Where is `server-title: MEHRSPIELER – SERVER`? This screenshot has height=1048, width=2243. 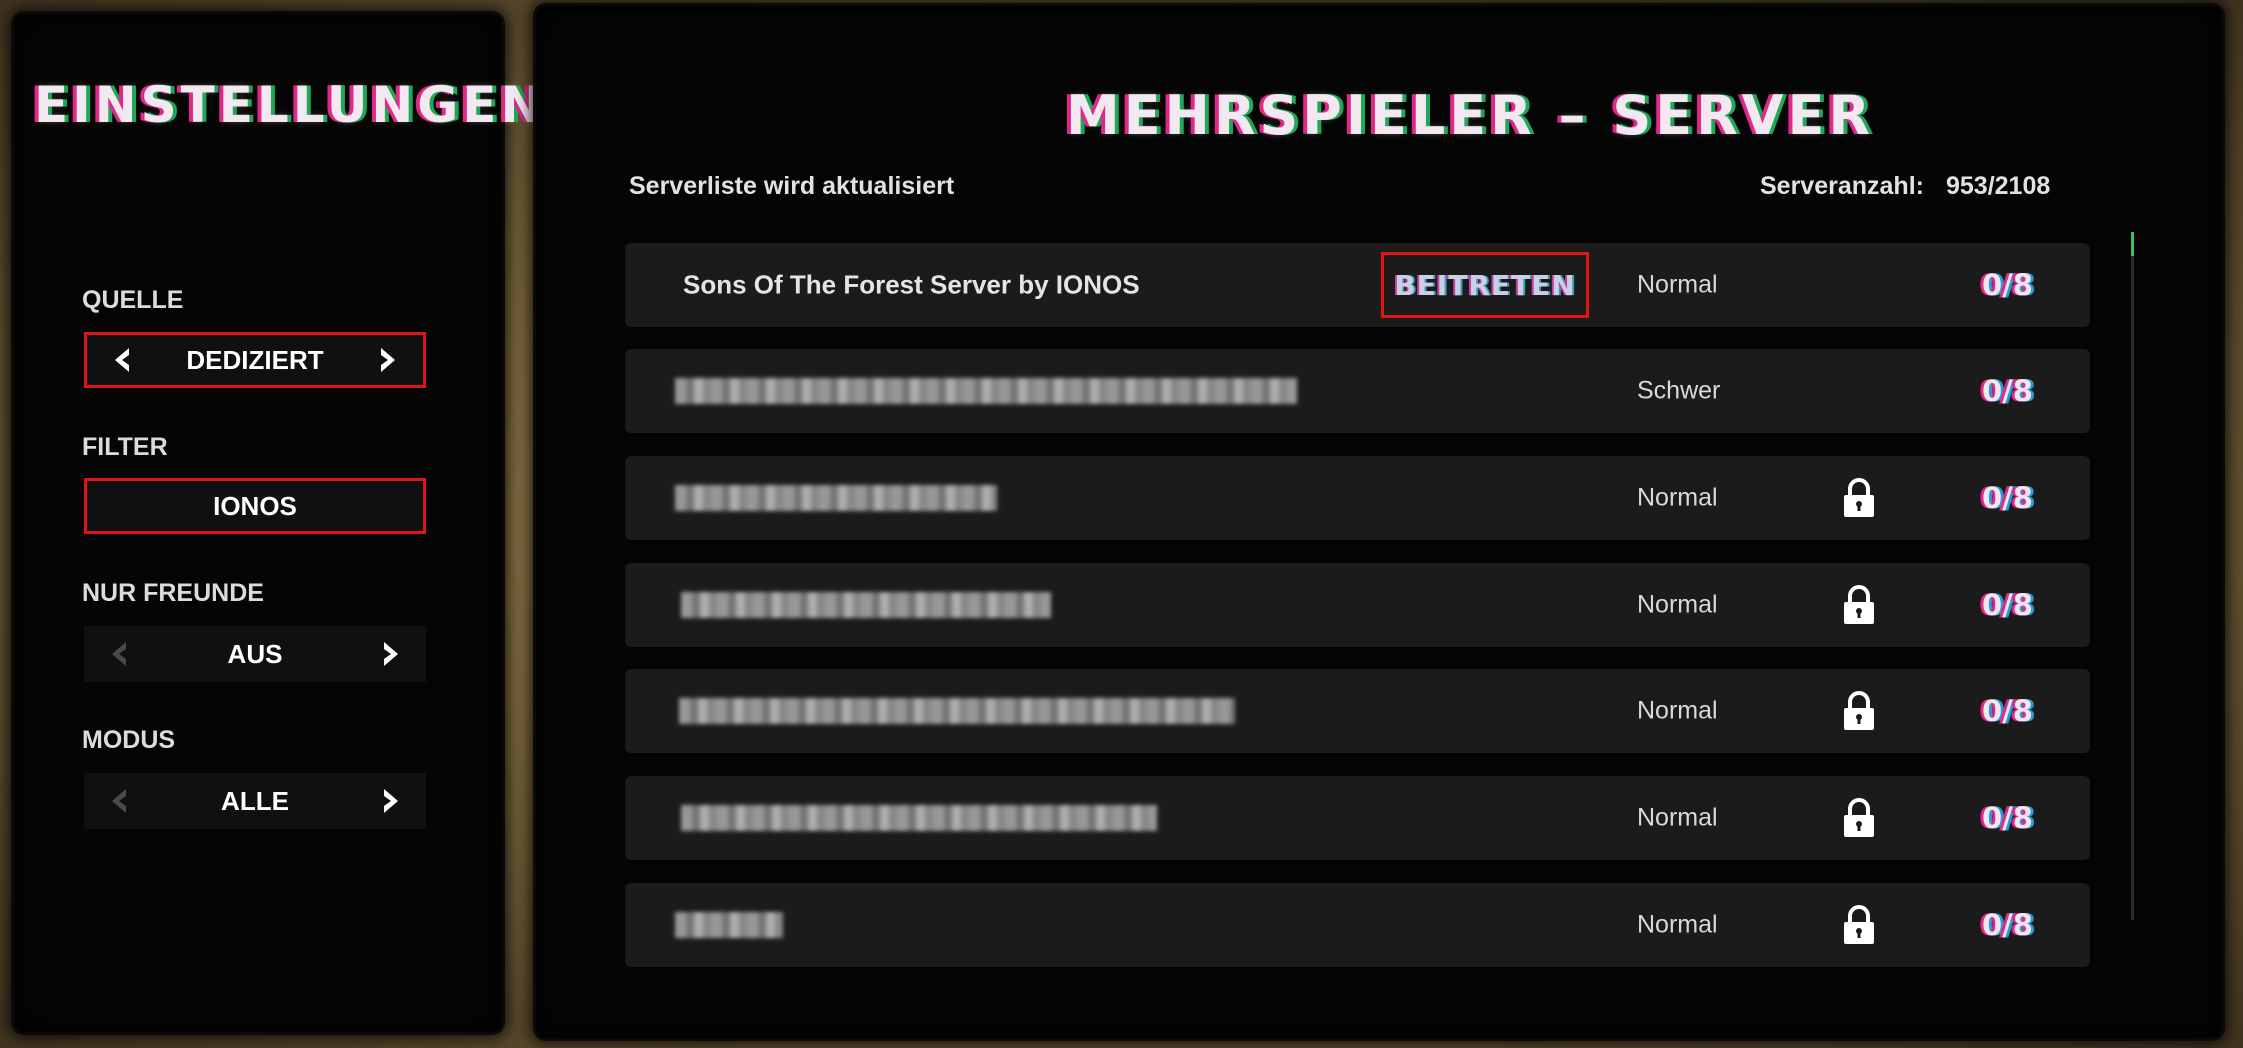
server-title: MEHRSPIELER – SERVER is located at coordinates (1470, 115).